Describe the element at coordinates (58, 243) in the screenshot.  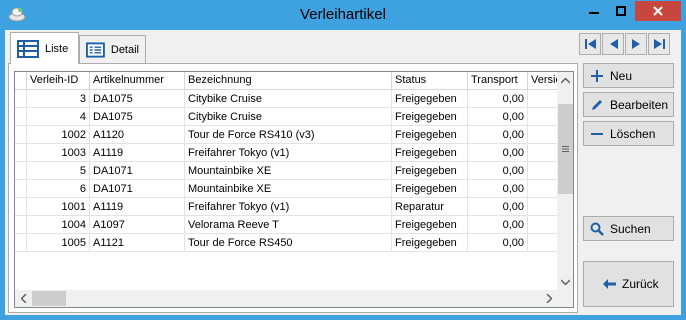
I see `cell-verleih-id: 1005` at that location.